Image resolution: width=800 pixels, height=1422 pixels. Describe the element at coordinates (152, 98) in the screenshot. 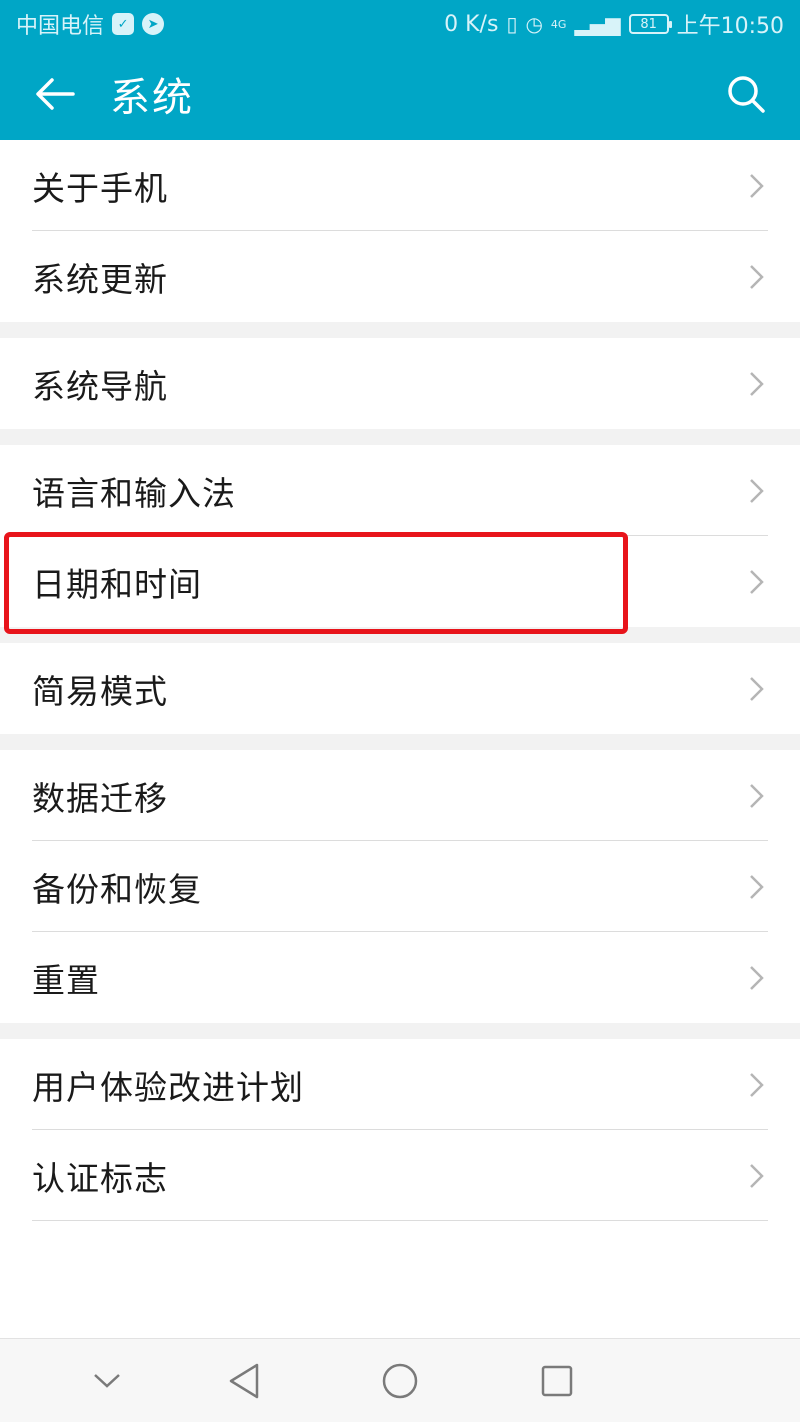

I see `page-title: 系统` at that location.